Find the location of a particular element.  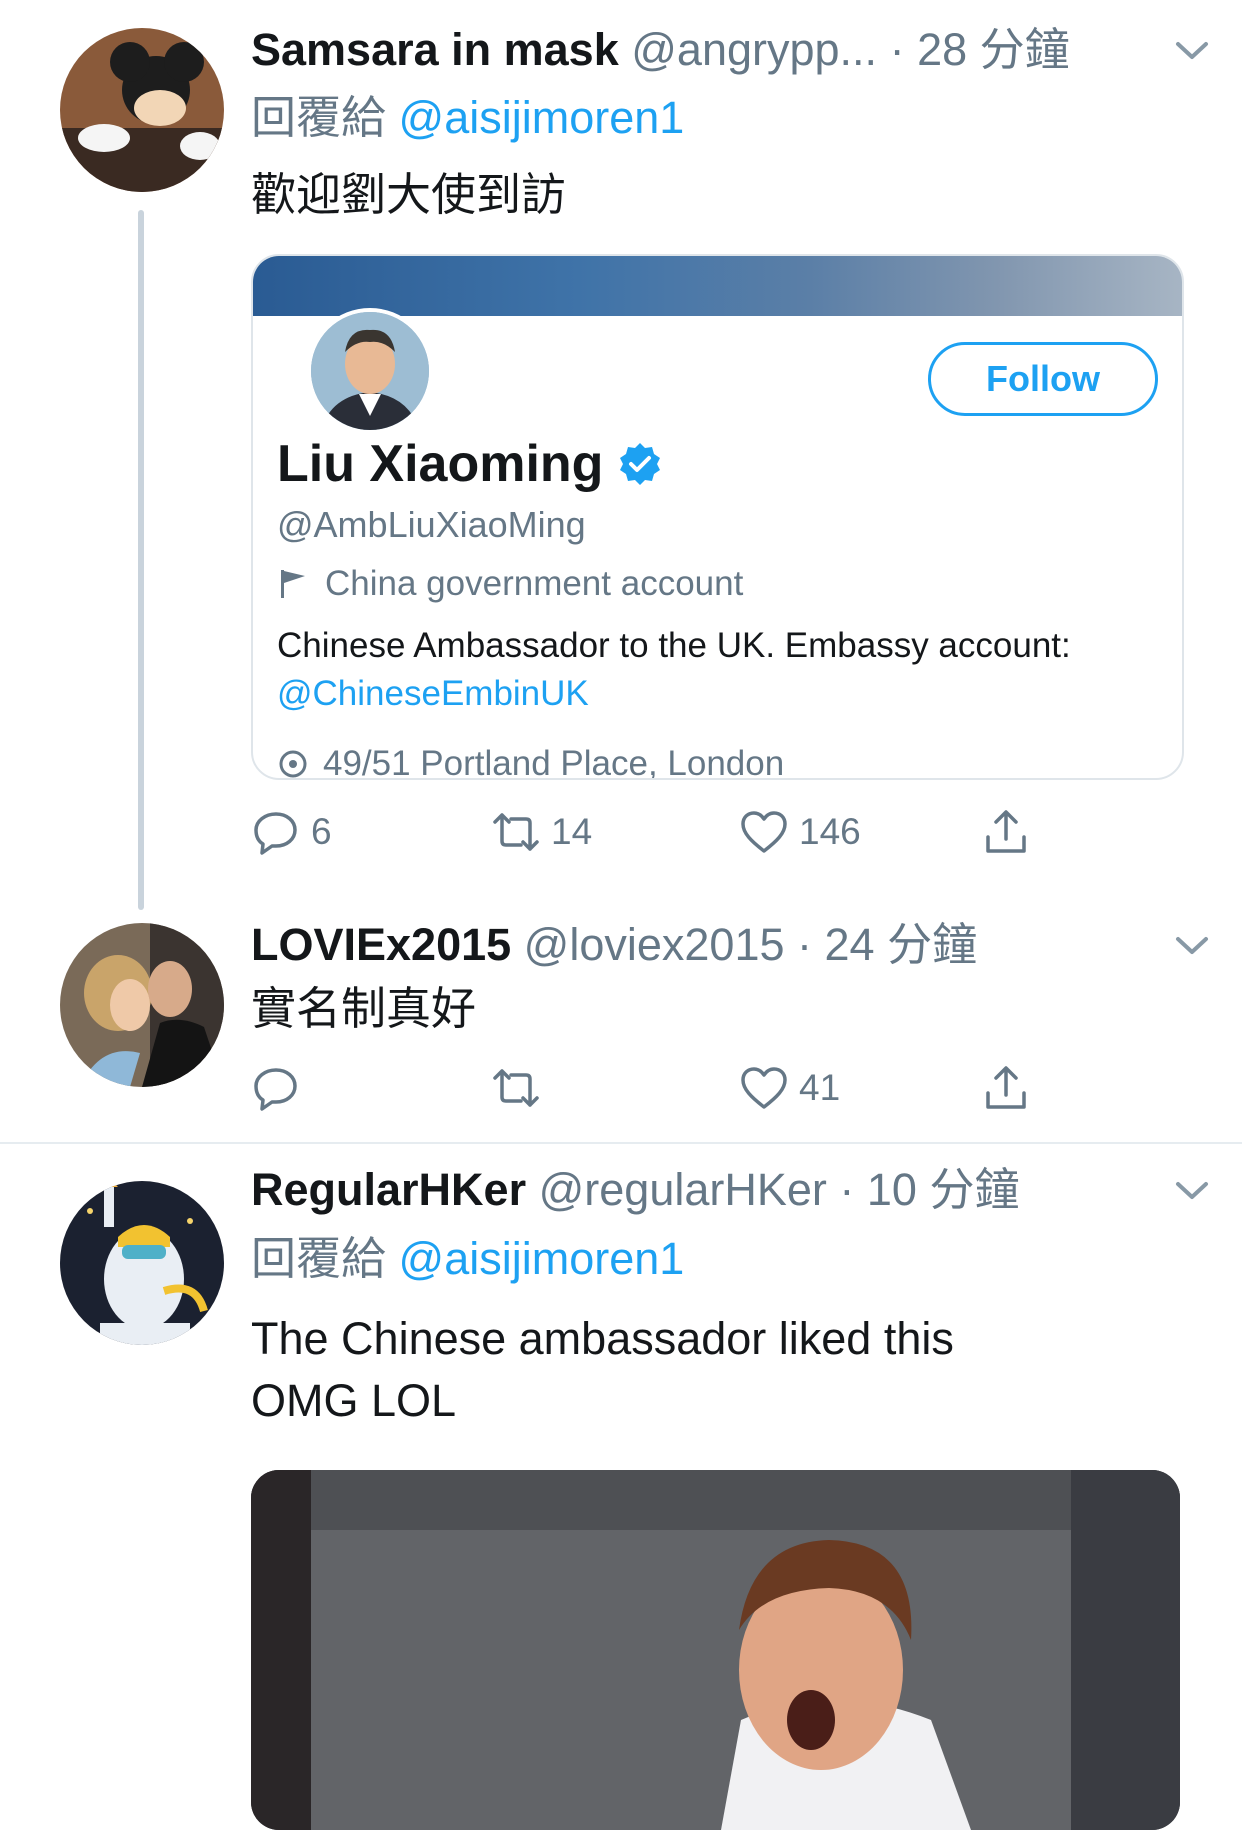

display-name: RegularHKer is located at coordinates (388, 1189).